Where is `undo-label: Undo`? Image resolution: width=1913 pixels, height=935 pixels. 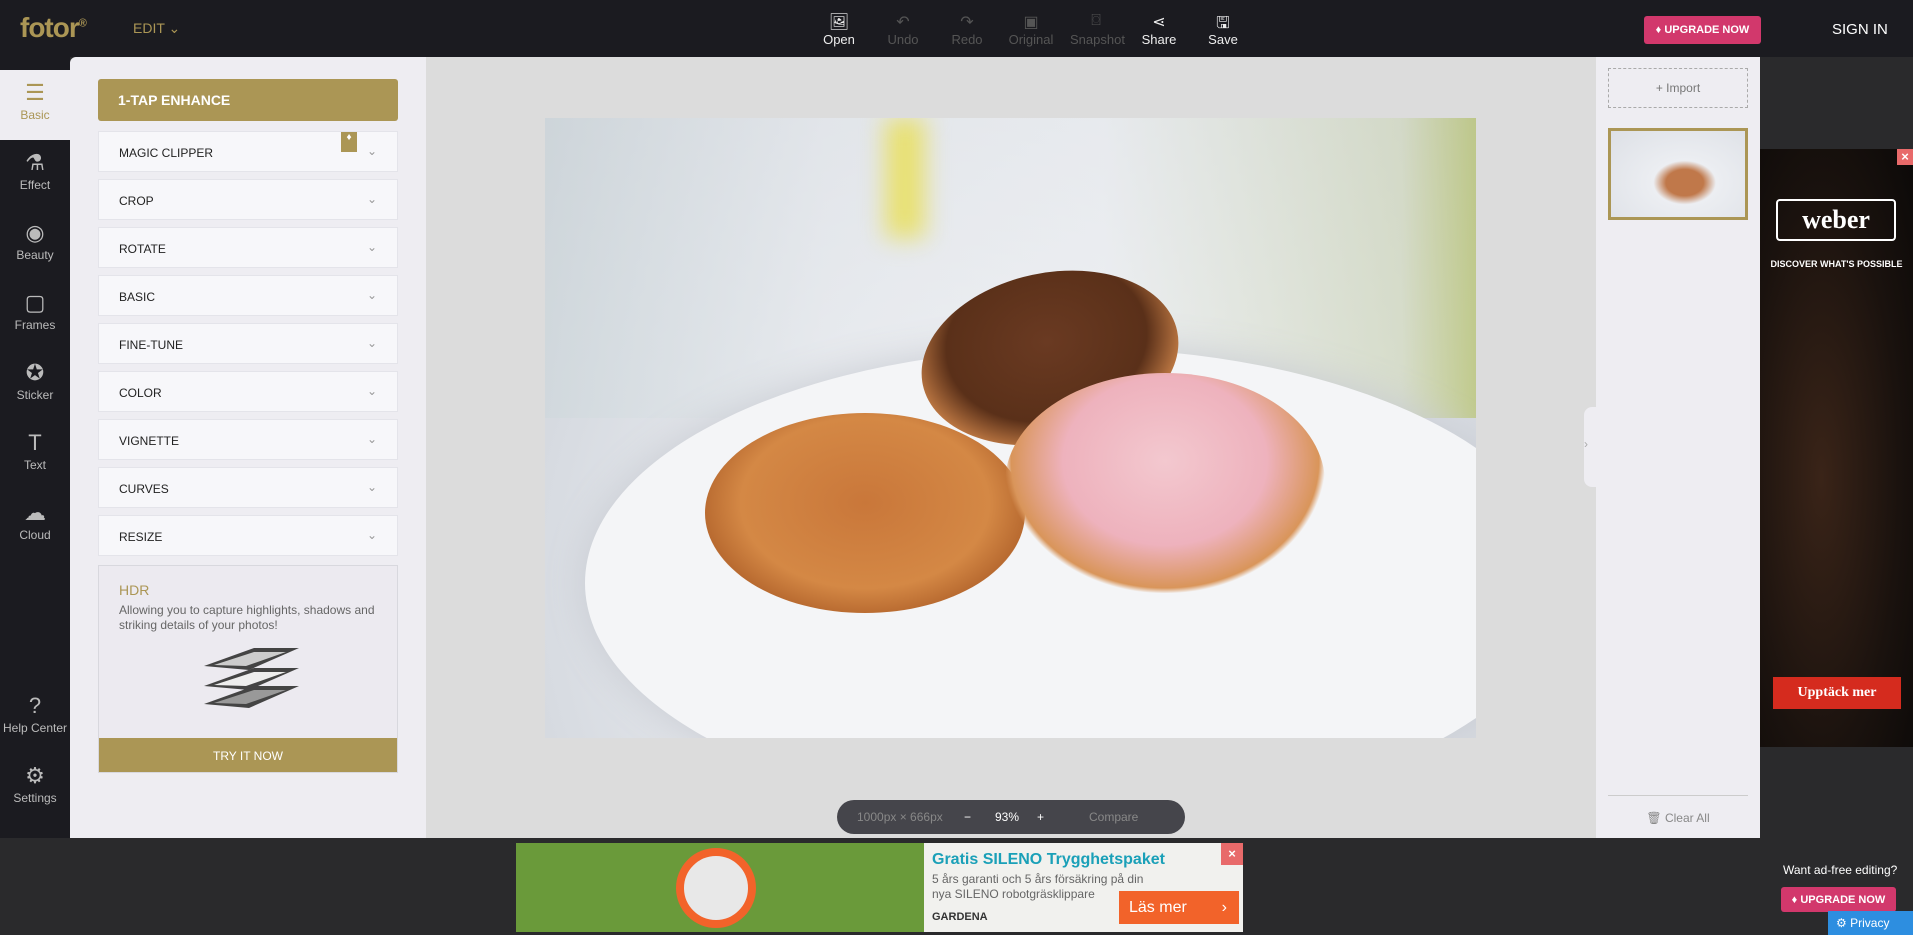
undo-label: Undo is located at coordinates (903, 39).